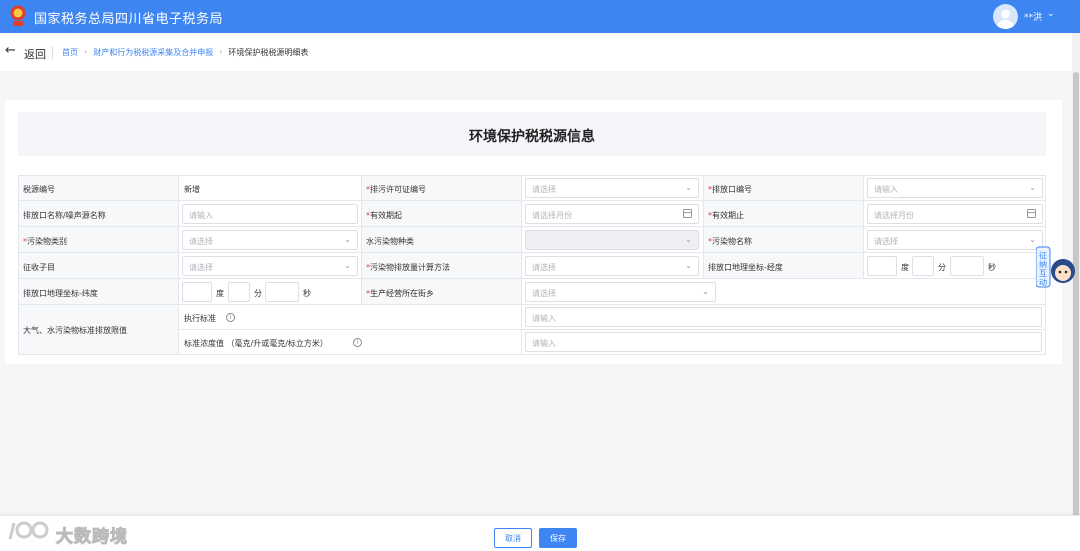 Image resolution: width=1080 pixels, height=551 pixels. Describe the element at coordinates (783, 342) in the screenshot. I see `concentration-input: 请输入` at that location.